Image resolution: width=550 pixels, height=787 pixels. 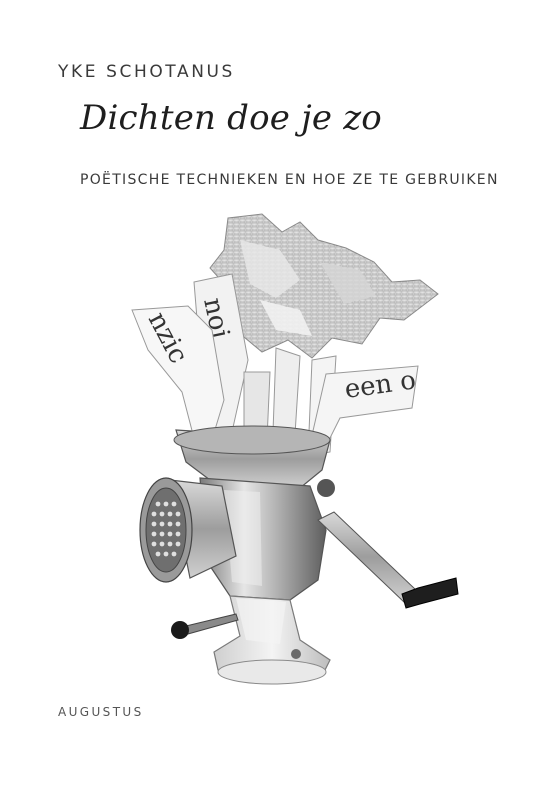 I want to click on publisher-name: AUGUSTUS, so click(x=101, y=712).